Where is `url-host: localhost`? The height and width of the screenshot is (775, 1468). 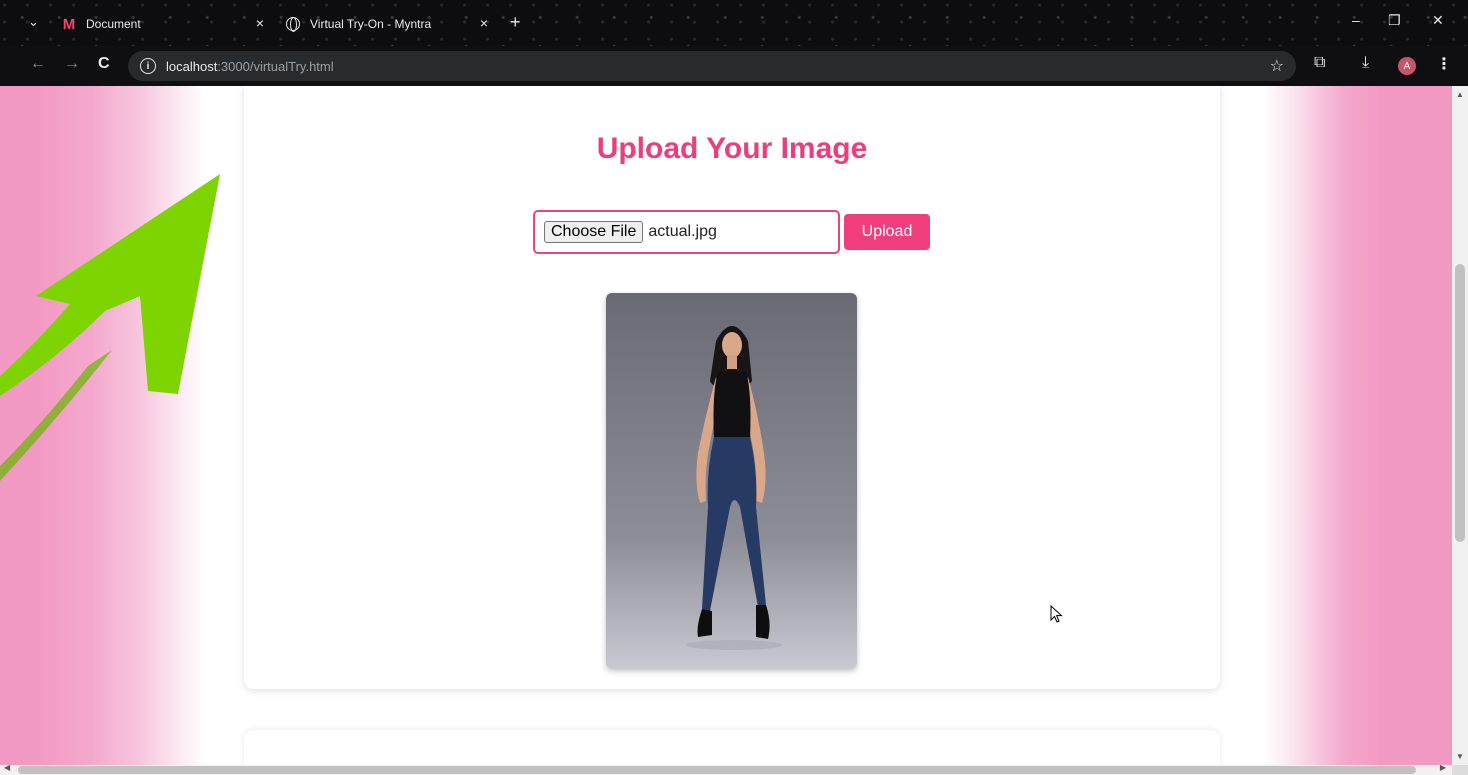 url-host: localhost is located at coordinates (192, 66).